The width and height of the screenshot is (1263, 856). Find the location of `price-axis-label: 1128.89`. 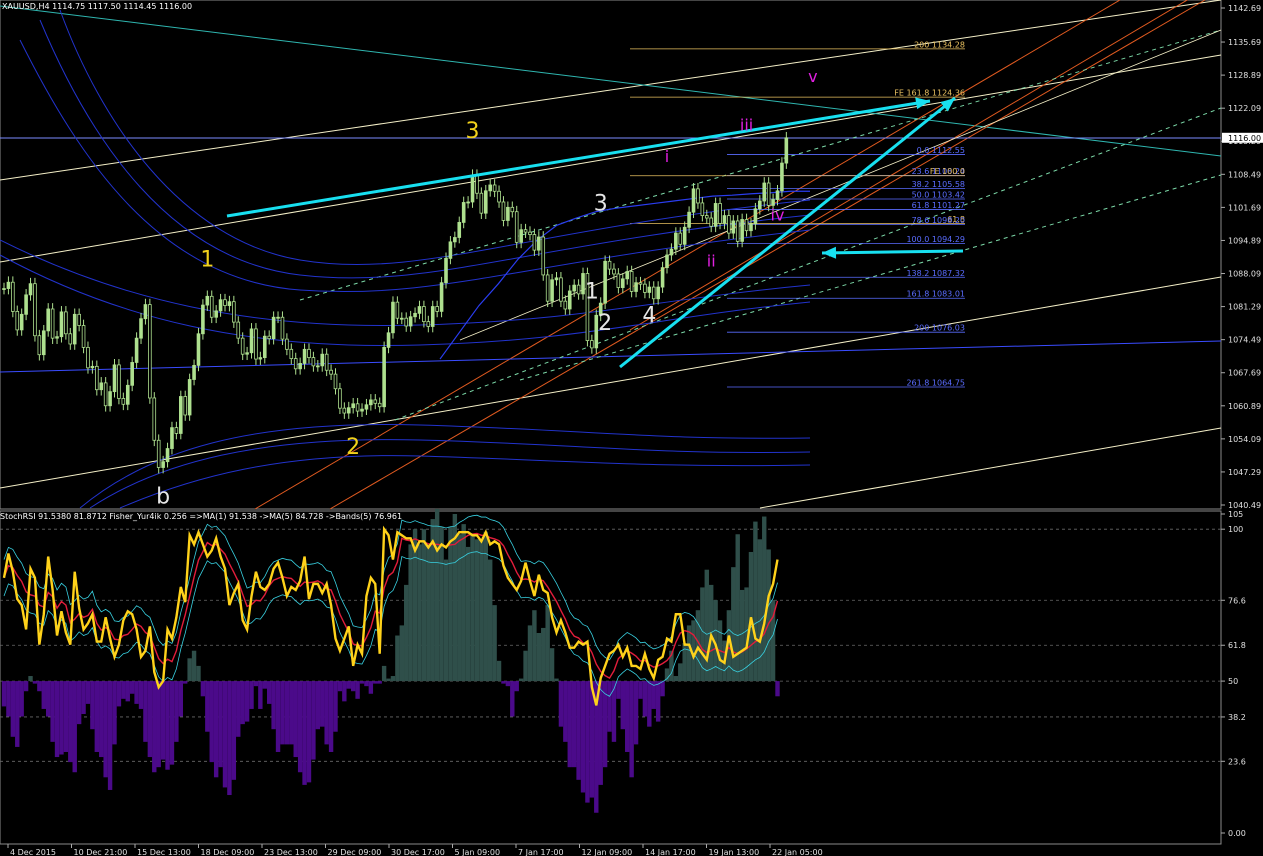

price-axis-label: 1128.89 is located at coordinates (1244, 75).